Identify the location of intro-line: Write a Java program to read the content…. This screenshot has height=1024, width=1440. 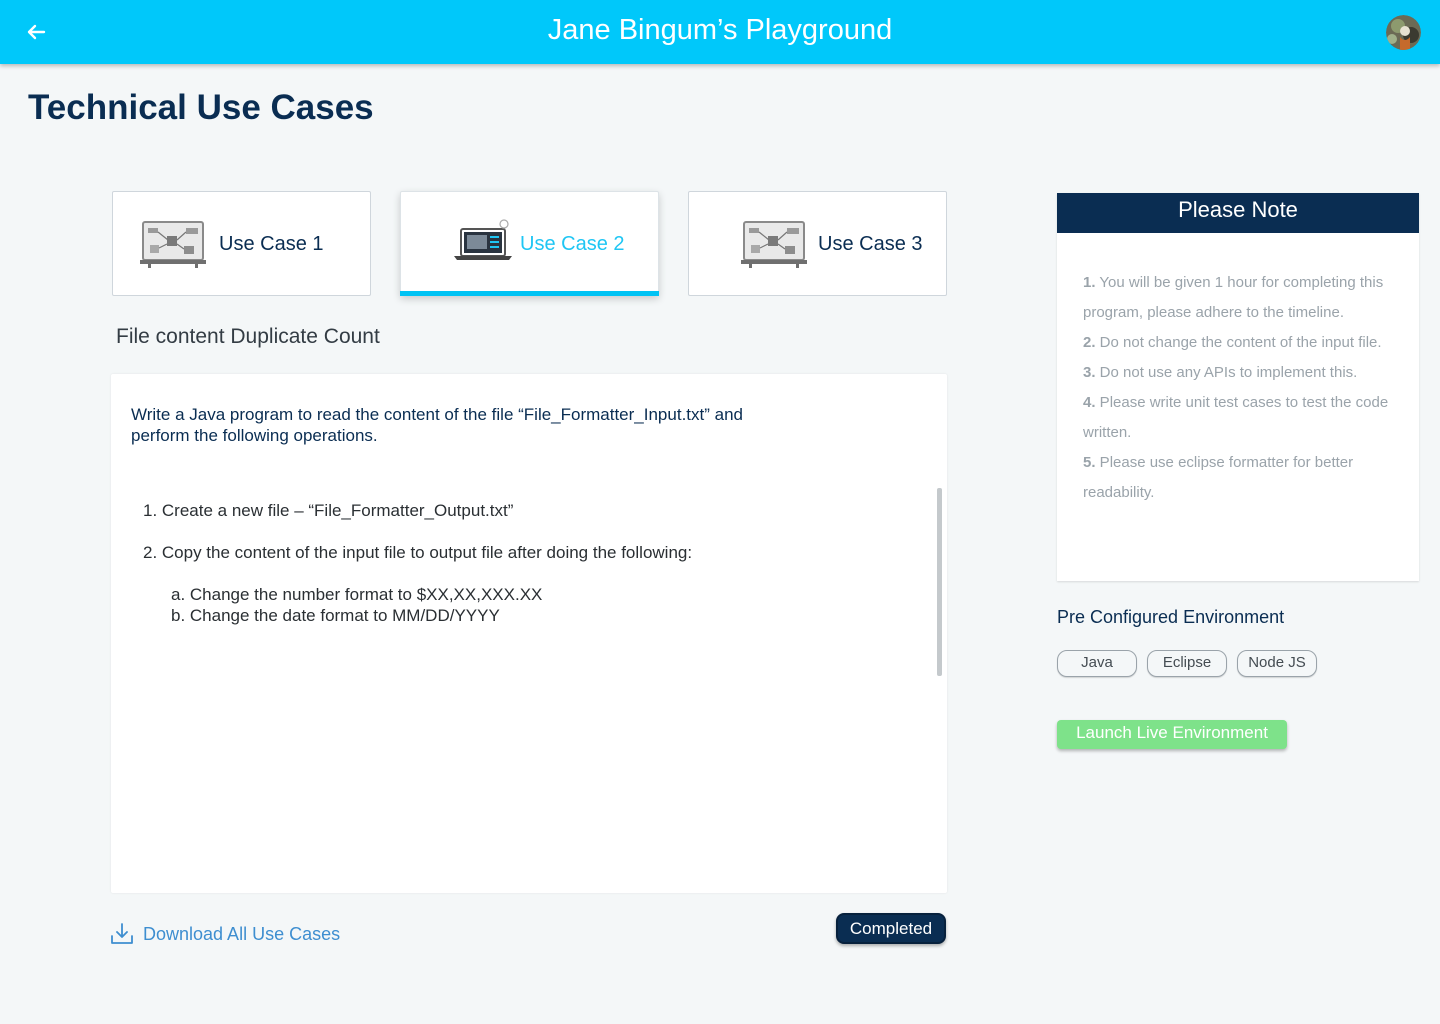
(437, 414).